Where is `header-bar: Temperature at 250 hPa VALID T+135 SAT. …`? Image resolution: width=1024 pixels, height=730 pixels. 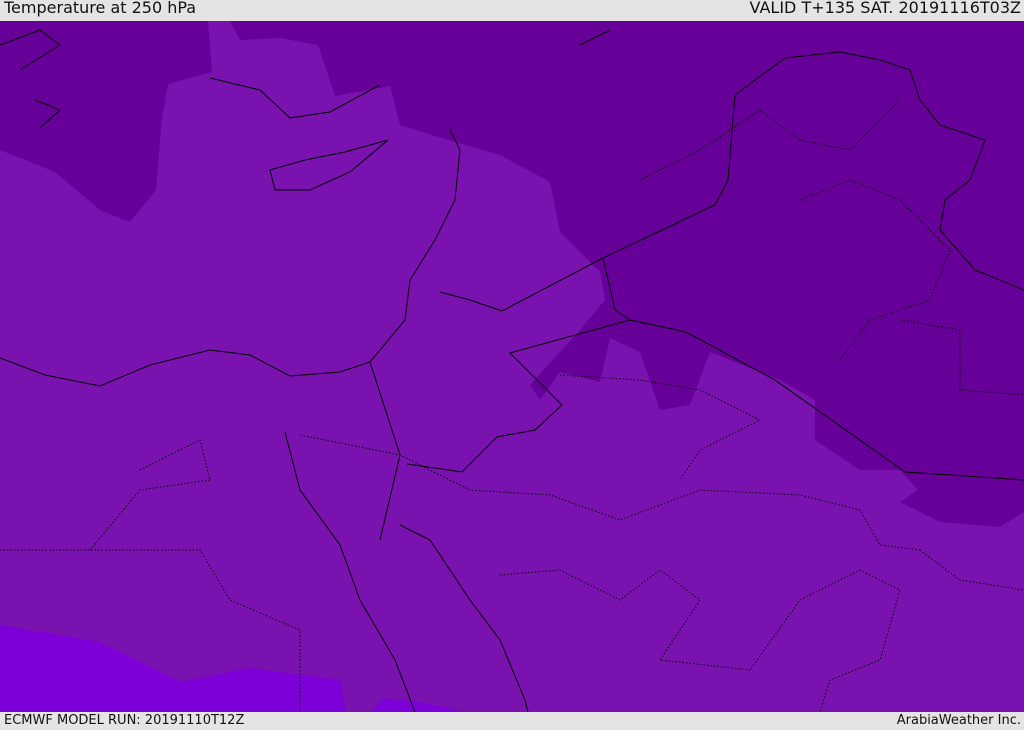
header-bar: Temperature at 250 hPa VALID T+135 SAT. … is located at coordinates (512, 10).